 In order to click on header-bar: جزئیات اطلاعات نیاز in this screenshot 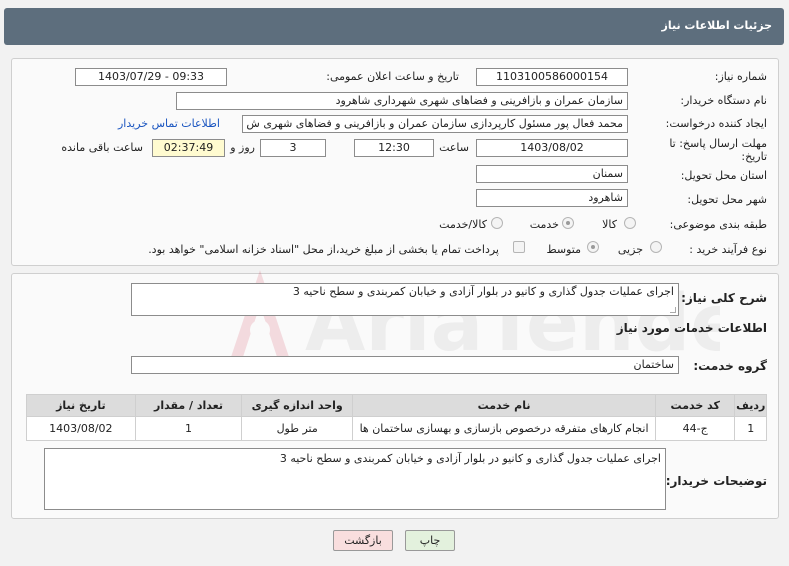, I will do `click(394, 26)`.